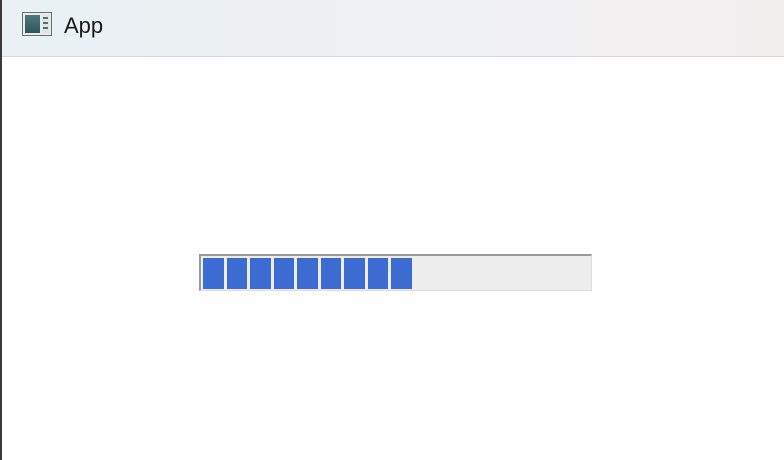 This screenshot has width=784, height=460. Describe the element at coordinates (393, 28) in the screenshot. I see `title-bar: App` at that location.